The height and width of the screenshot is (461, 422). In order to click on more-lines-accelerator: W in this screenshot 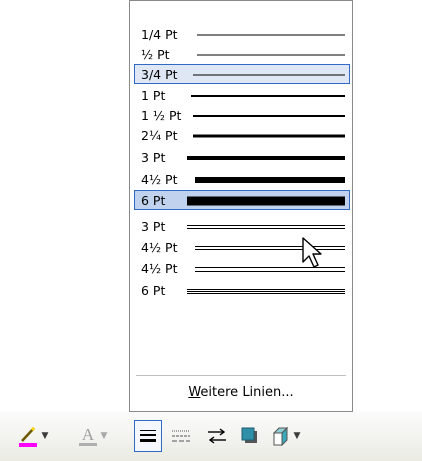, I will do `click(194, 392)`.